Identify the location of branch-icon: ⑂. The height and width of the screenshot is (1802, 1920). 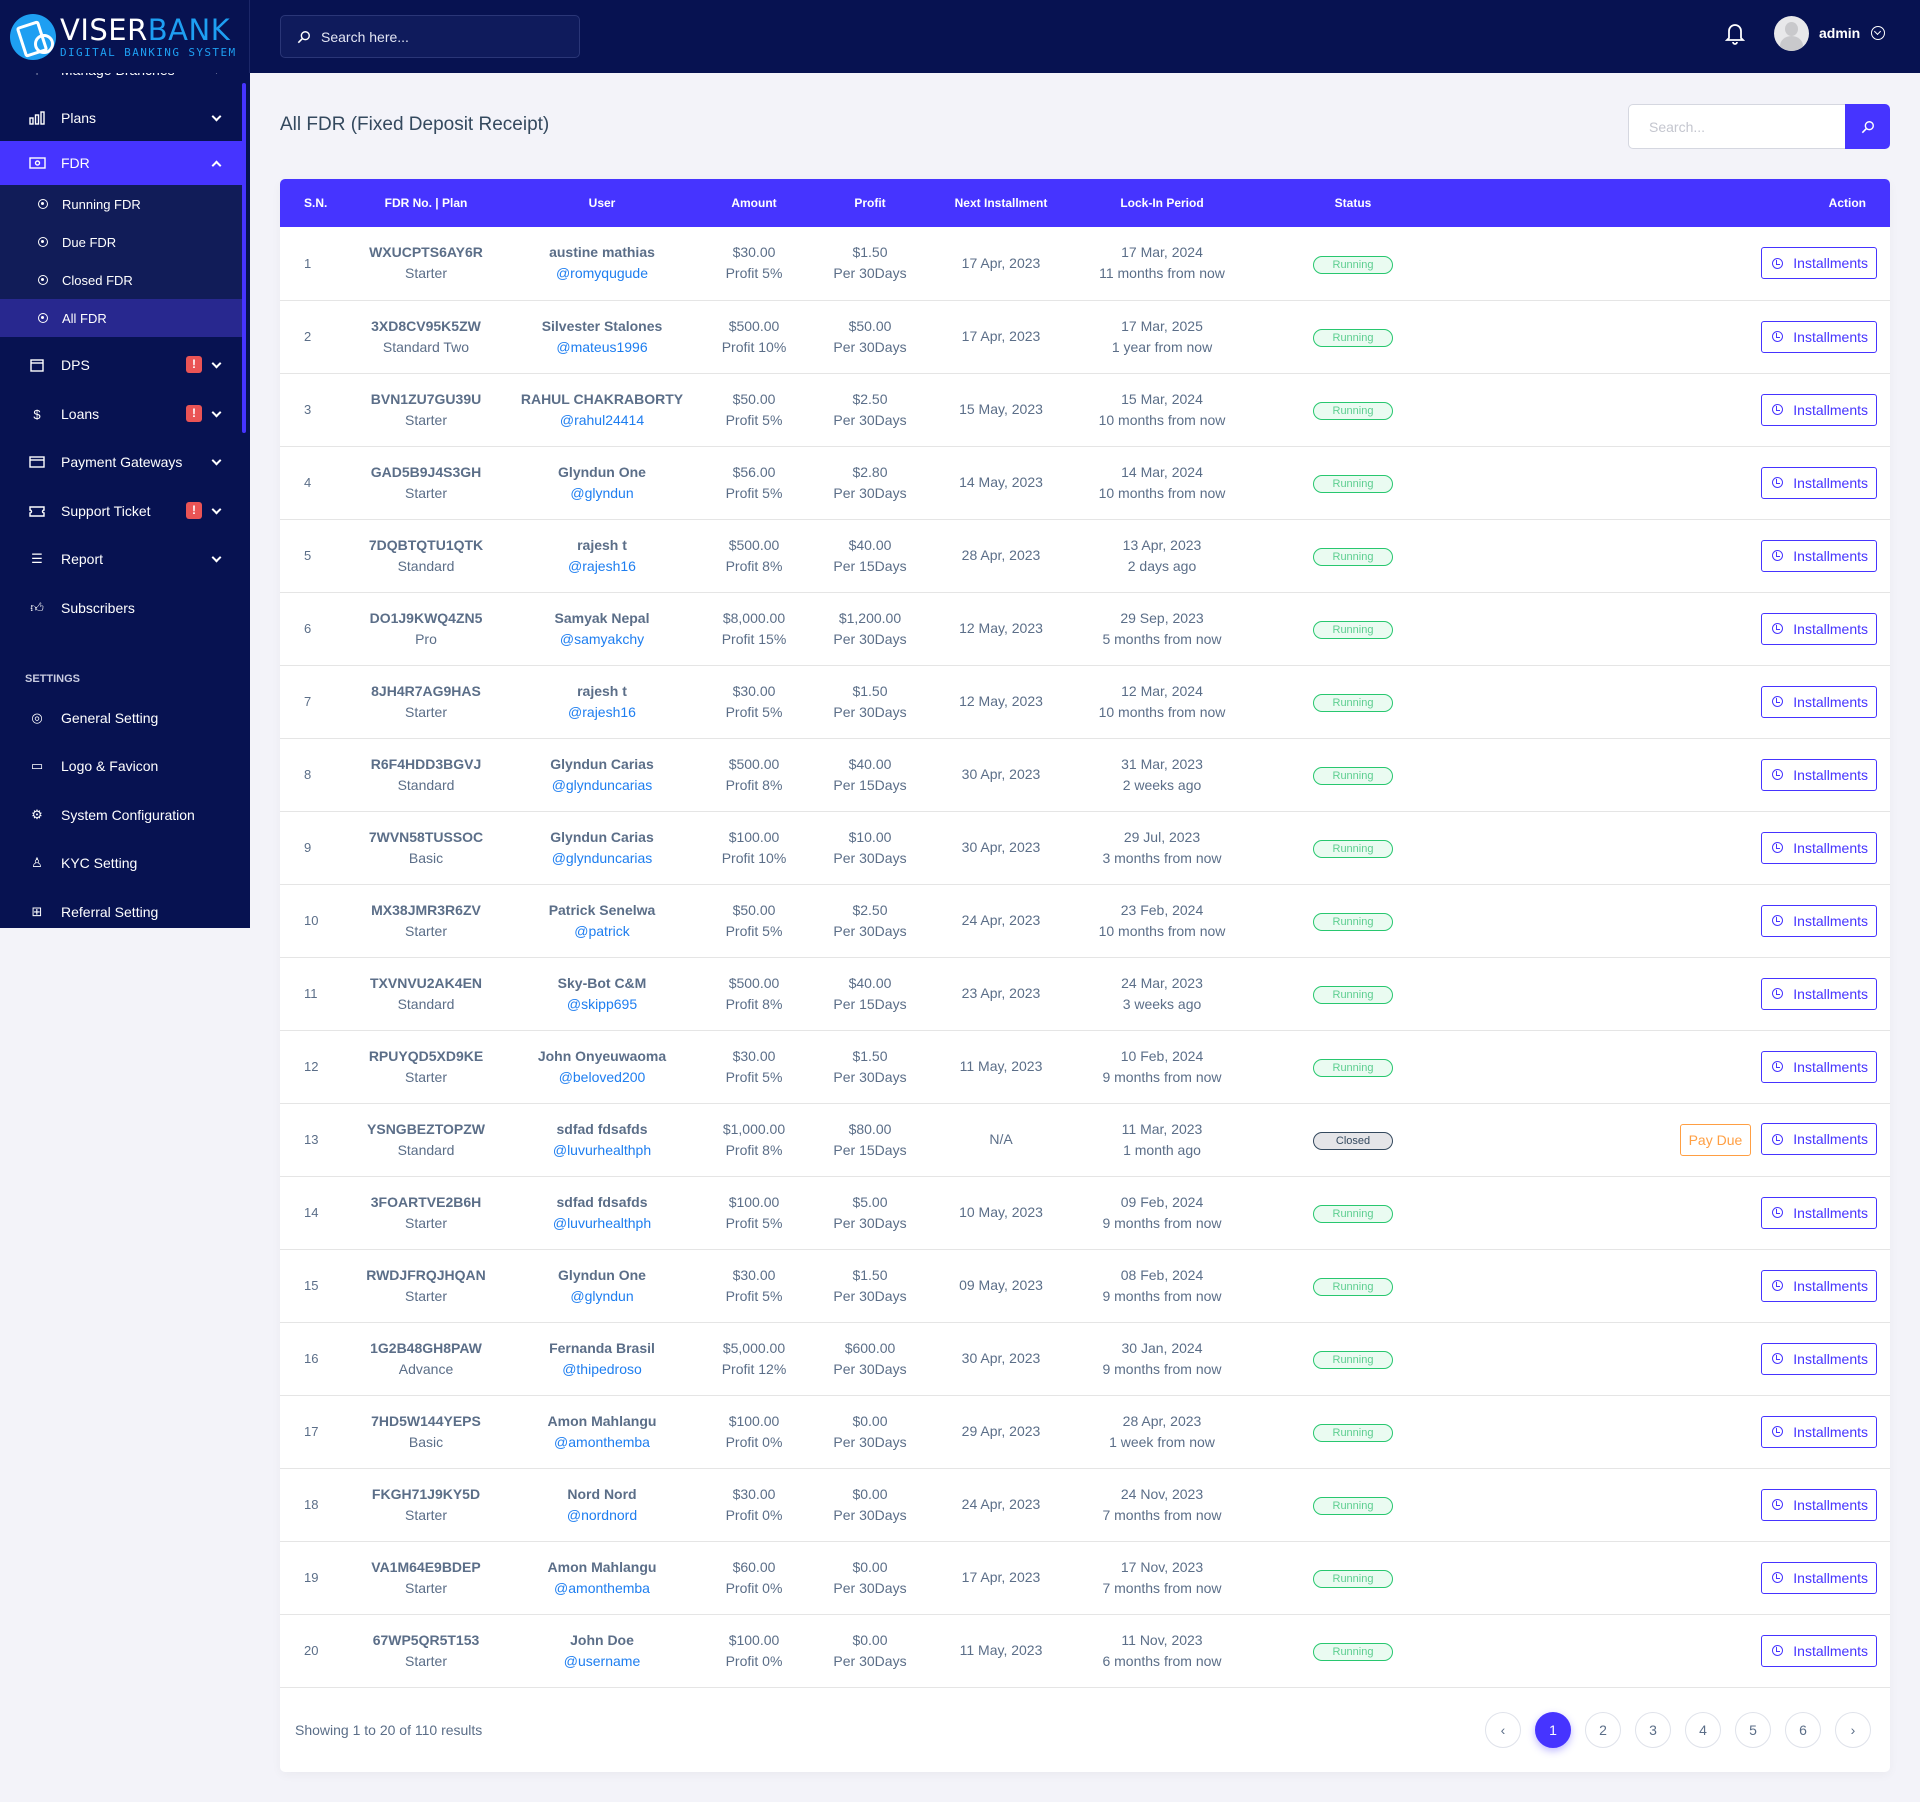
(37, 75).